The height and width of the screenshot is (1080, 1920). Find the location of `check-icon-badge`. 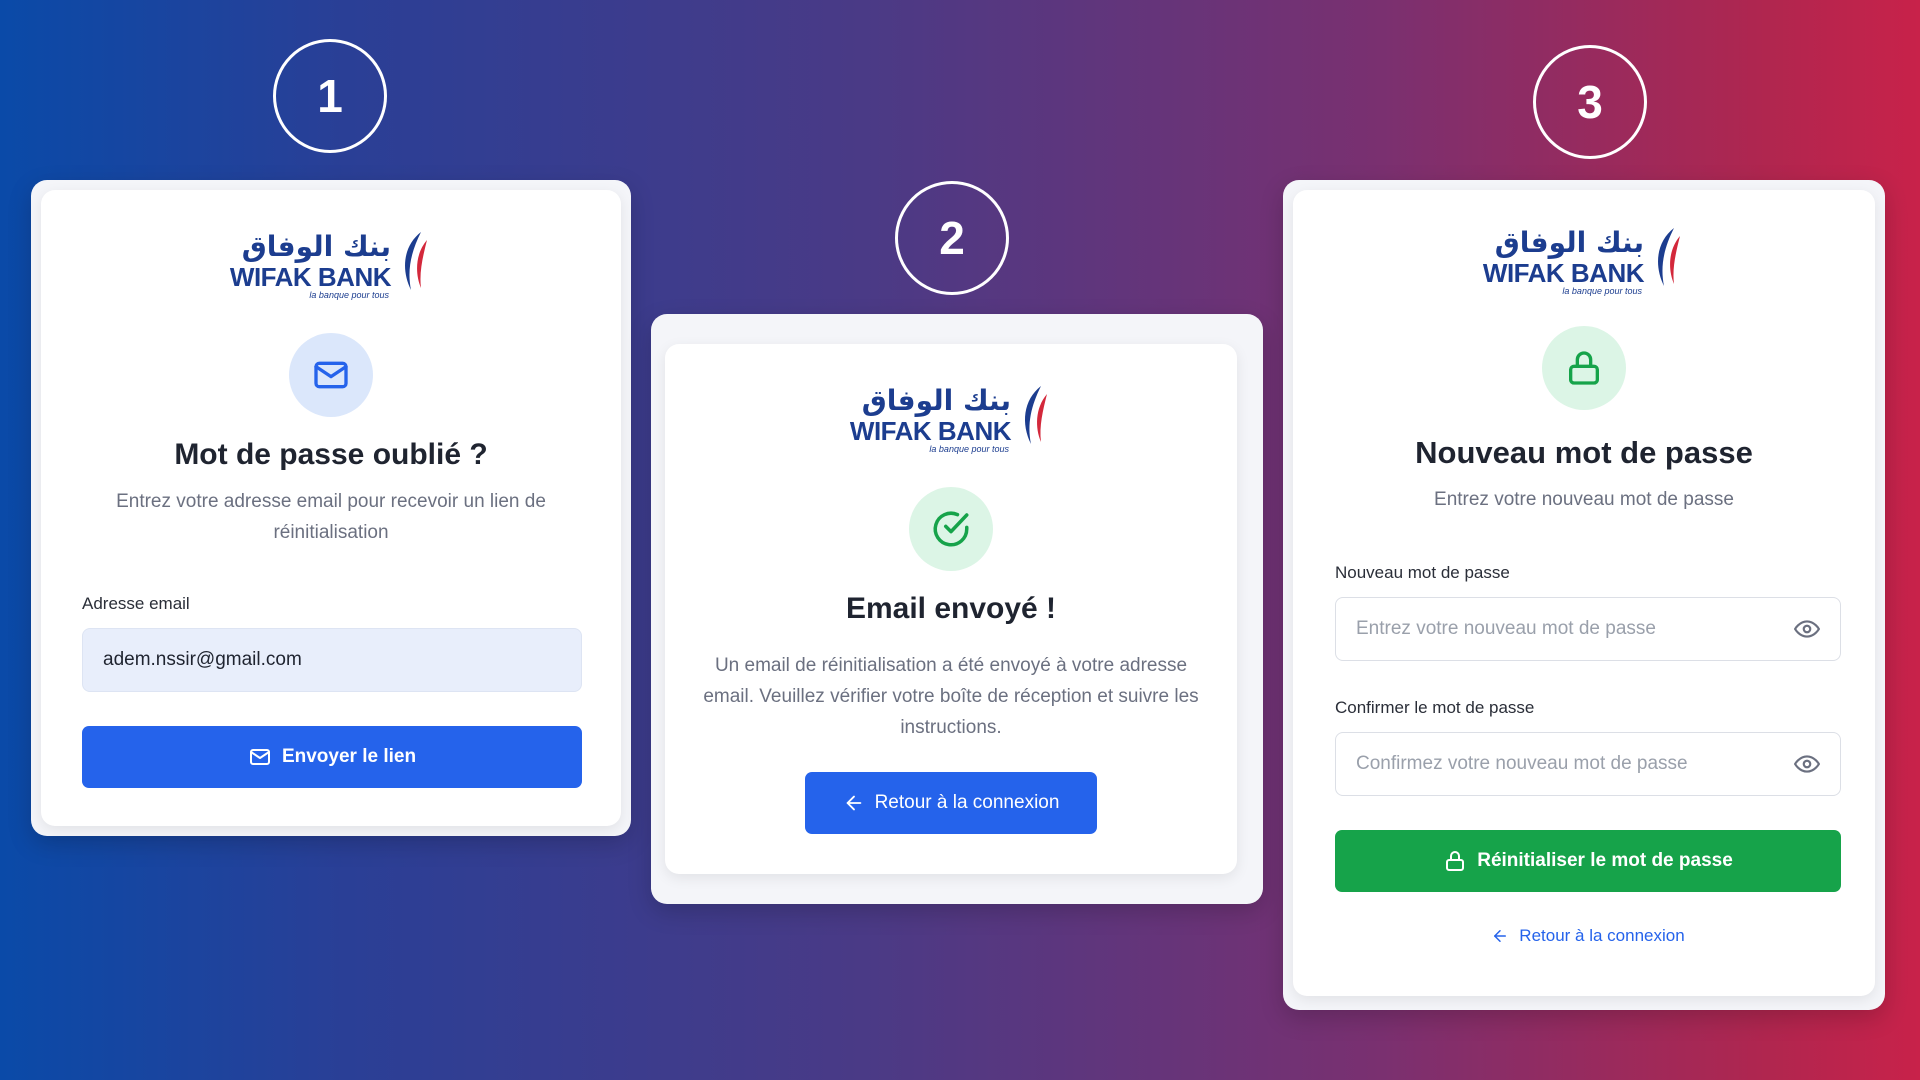

check-icon-badge is located at coordinates (951, 529).